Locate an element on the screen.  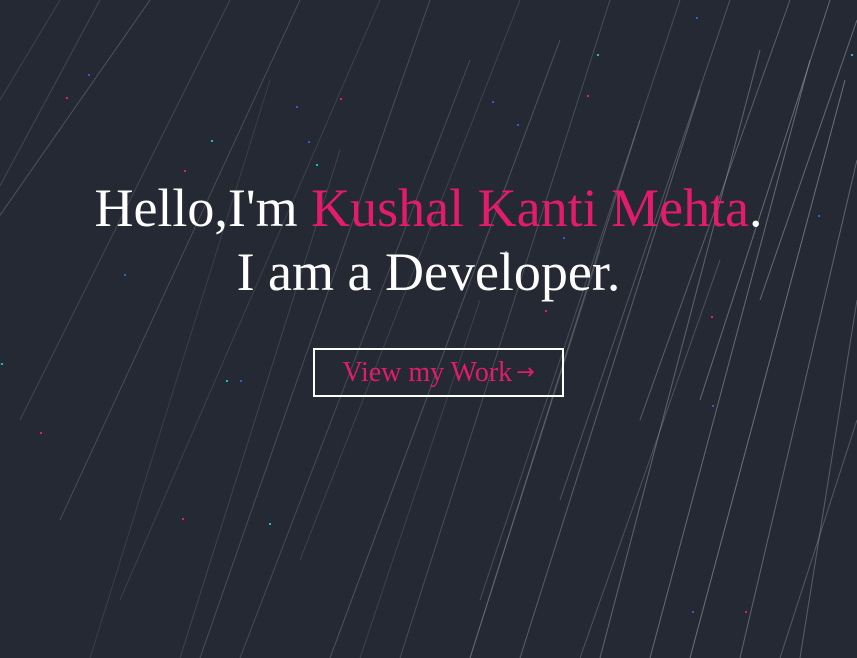
view-my-work-button: View my Work → is located at coordinates (438, 372).